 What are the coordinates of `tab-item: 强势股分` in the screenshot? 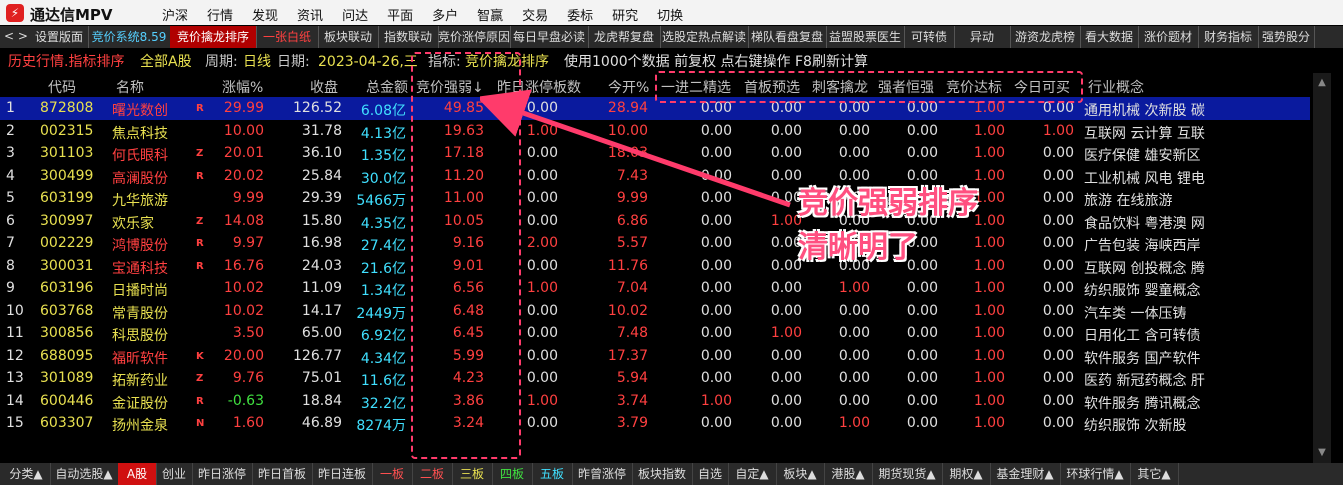 It's located at (1286, 37).